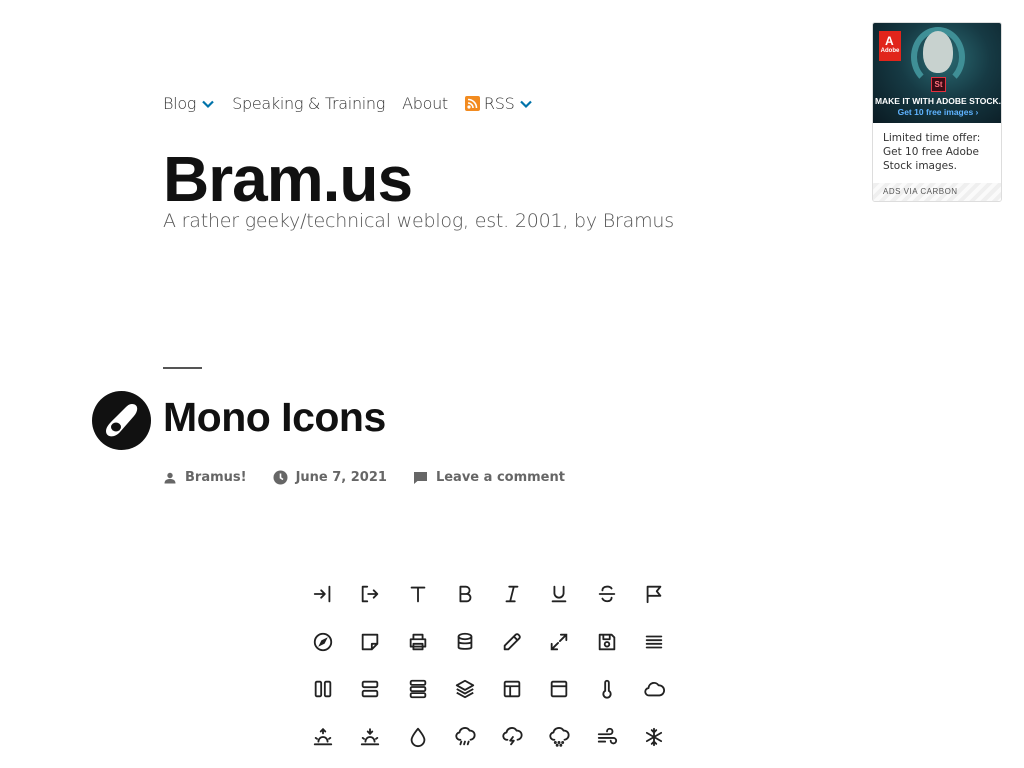  I want to click on log-in-icon, so click(323, 594).